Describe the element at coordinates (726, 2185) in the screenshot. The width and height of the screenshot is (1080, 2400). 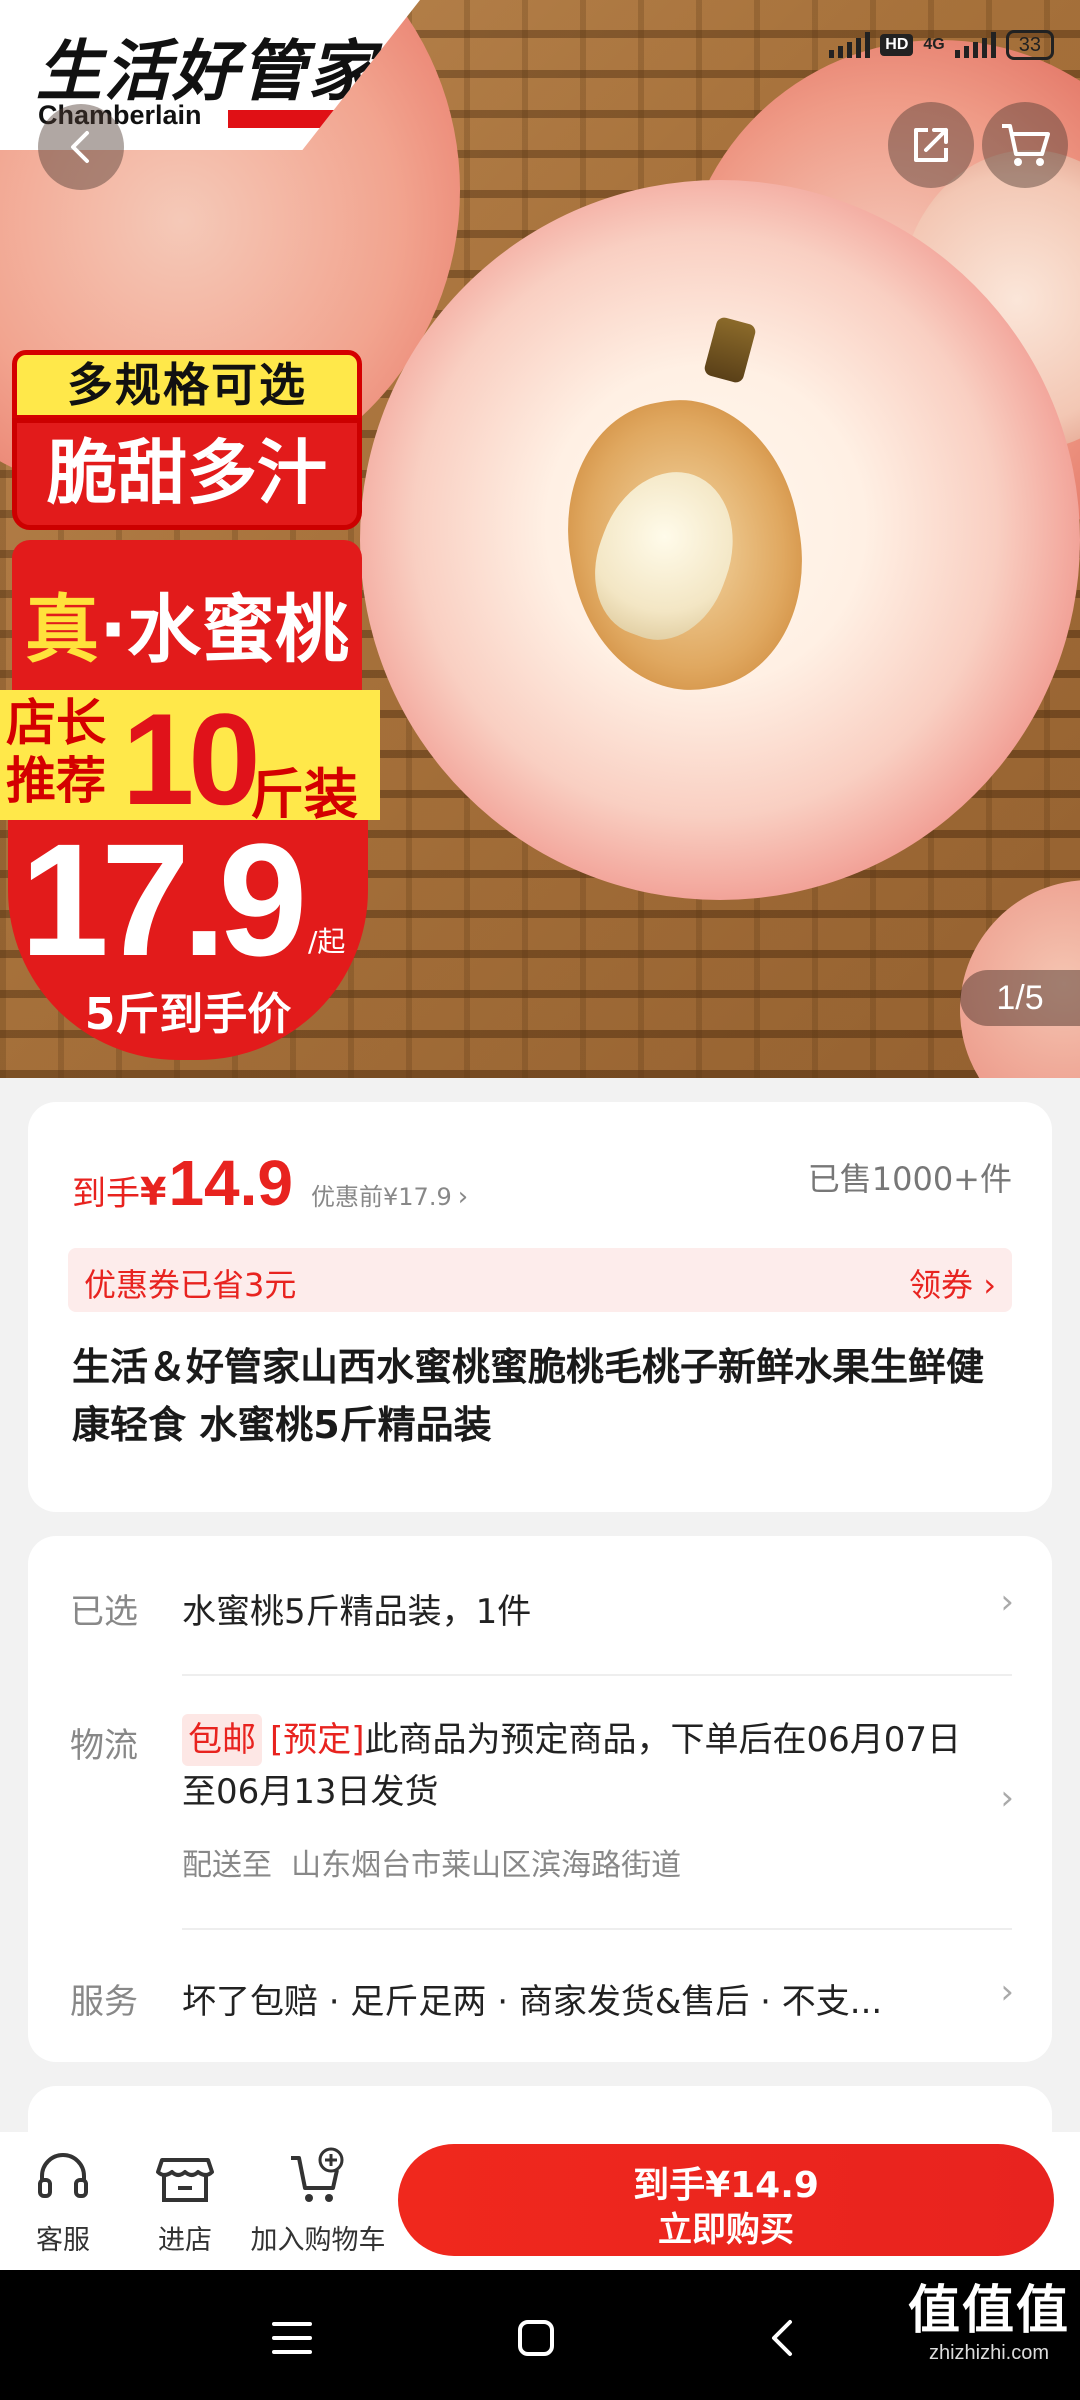
I see `buy-now-price: 到手¥14.9` at that location.